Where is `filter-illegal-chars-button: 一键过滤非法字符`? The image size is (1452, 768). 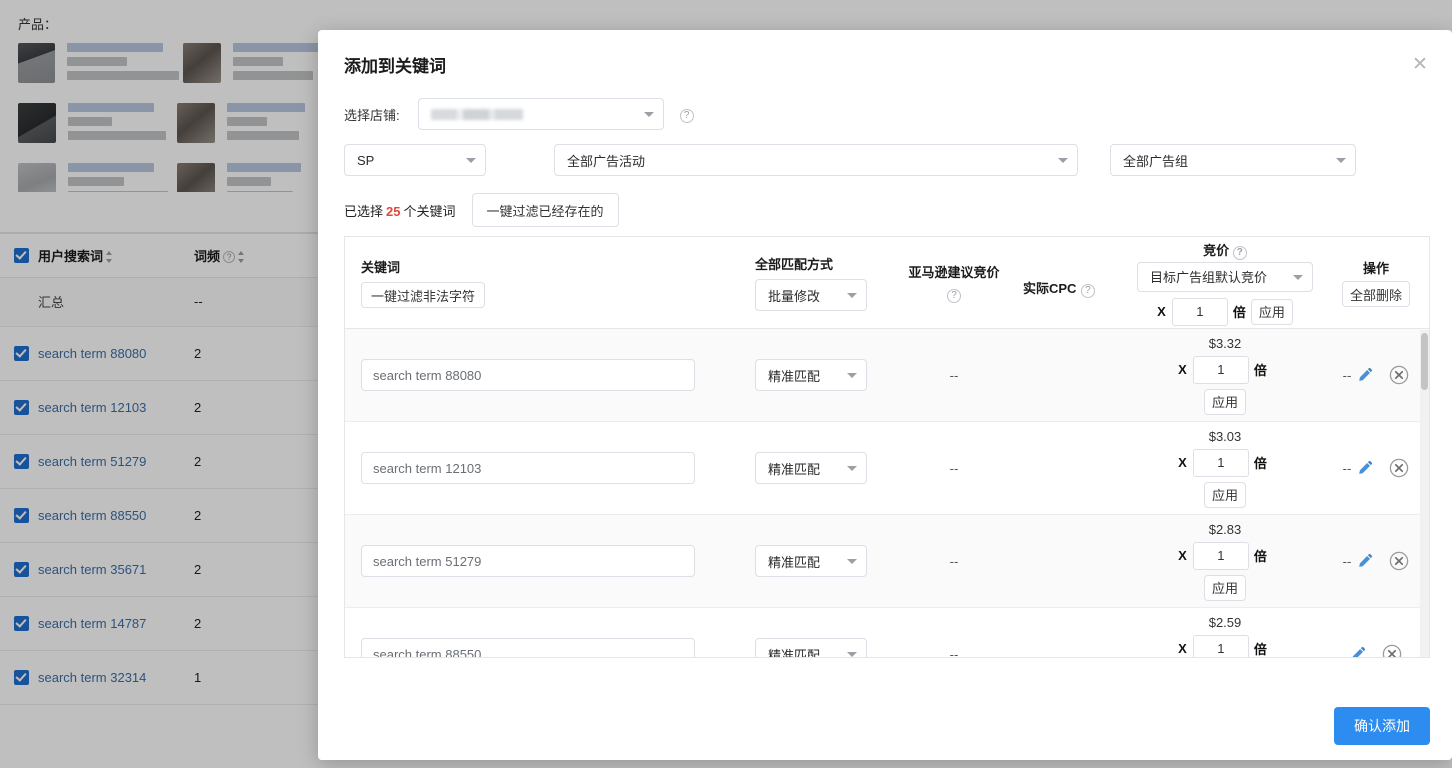
filter-illegal-chars-button: 一键过滤非法字符 is located at coordinates (423, 295).